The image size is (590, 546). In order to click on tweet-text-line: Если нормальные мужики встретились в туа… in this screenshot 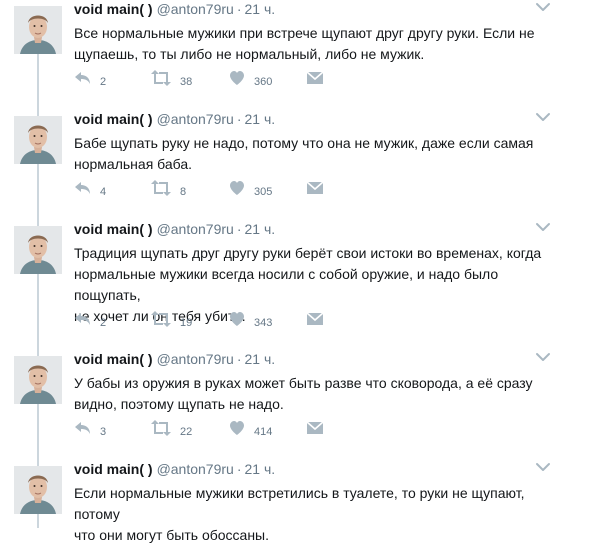, I will do `click(299, 503)`.